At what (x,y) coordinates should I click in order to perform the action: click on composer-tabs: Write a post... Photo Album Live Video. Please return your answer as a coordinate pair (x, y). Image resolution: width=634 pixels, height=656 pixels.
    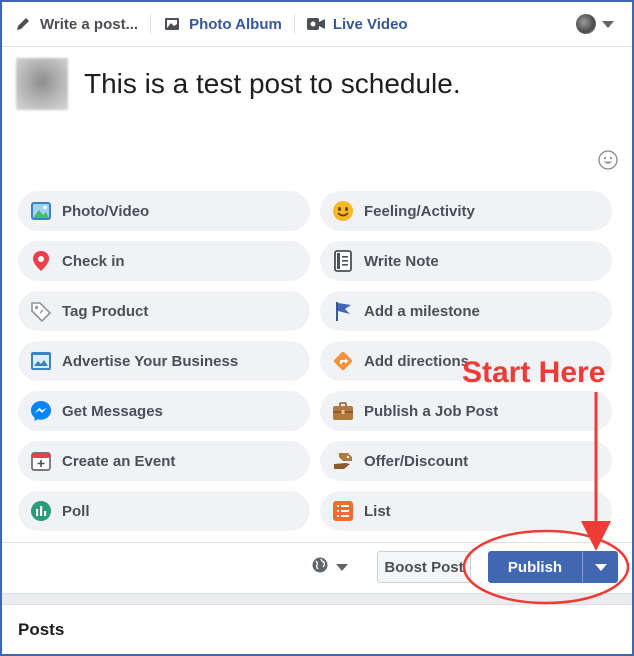
    Looking at the image, I should click on (317, 24).